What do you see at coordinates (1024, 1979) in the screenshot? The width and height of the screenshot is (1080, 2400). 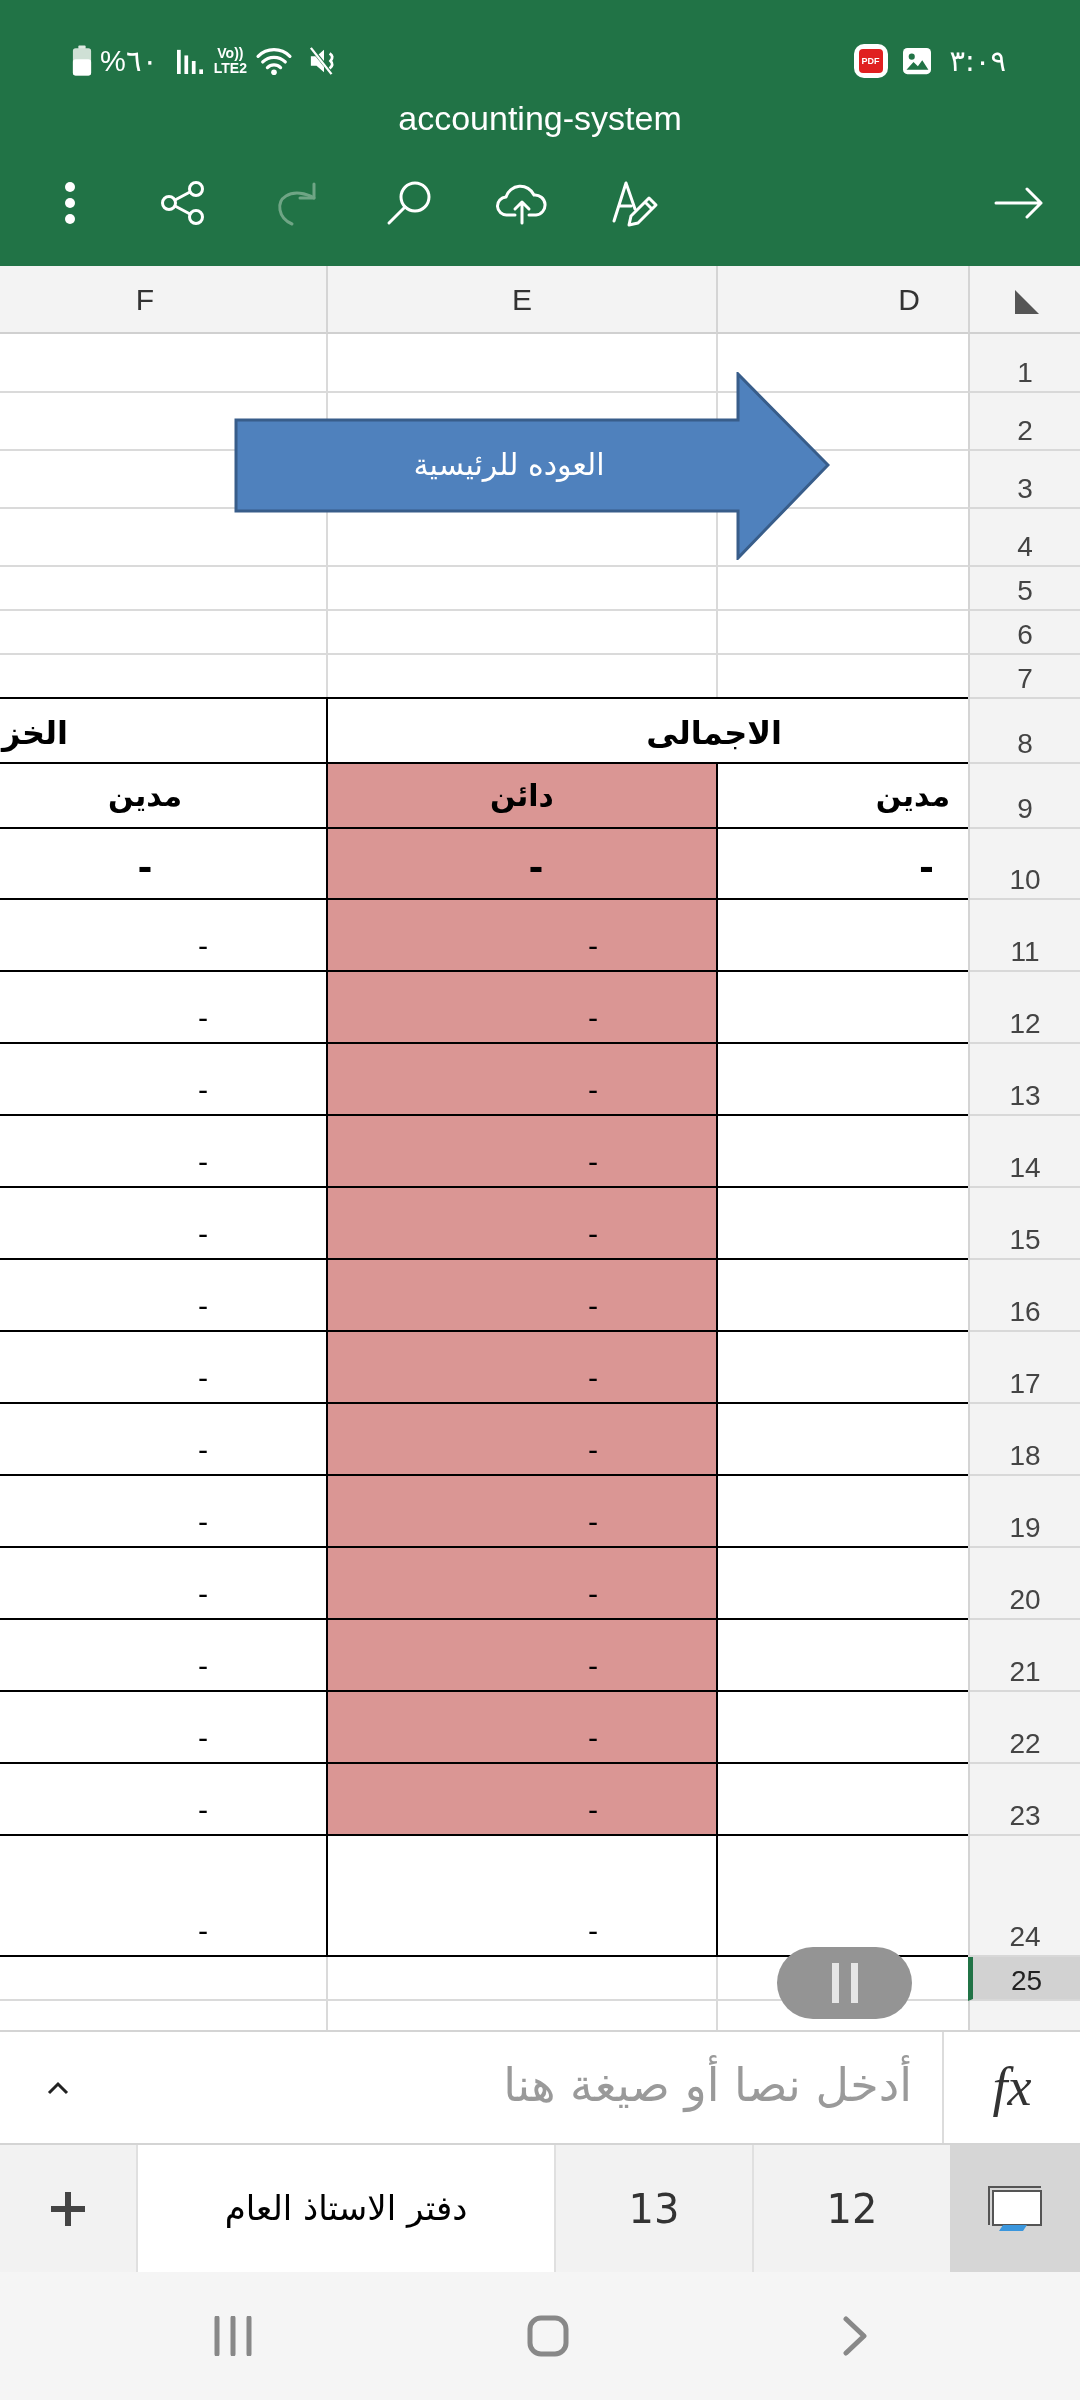 I see `row-header: 25` at bounding box center [1024, 1979].